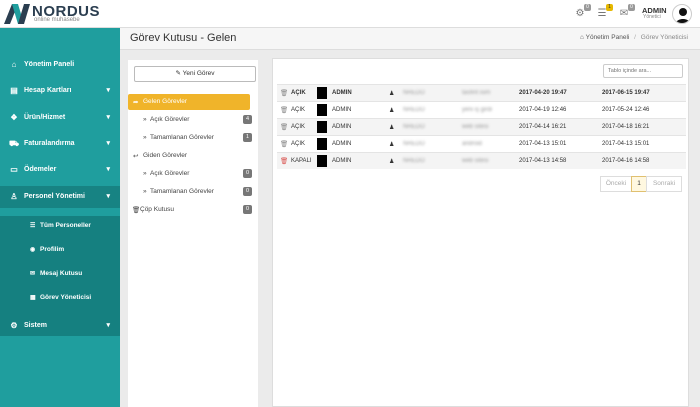 The width and height of the screenshot is (700, 407). Describe the element at coordinates (608, 37) in the screenshot. I see `breadcrumb-home-link: Yönetim Paneli` at that location.